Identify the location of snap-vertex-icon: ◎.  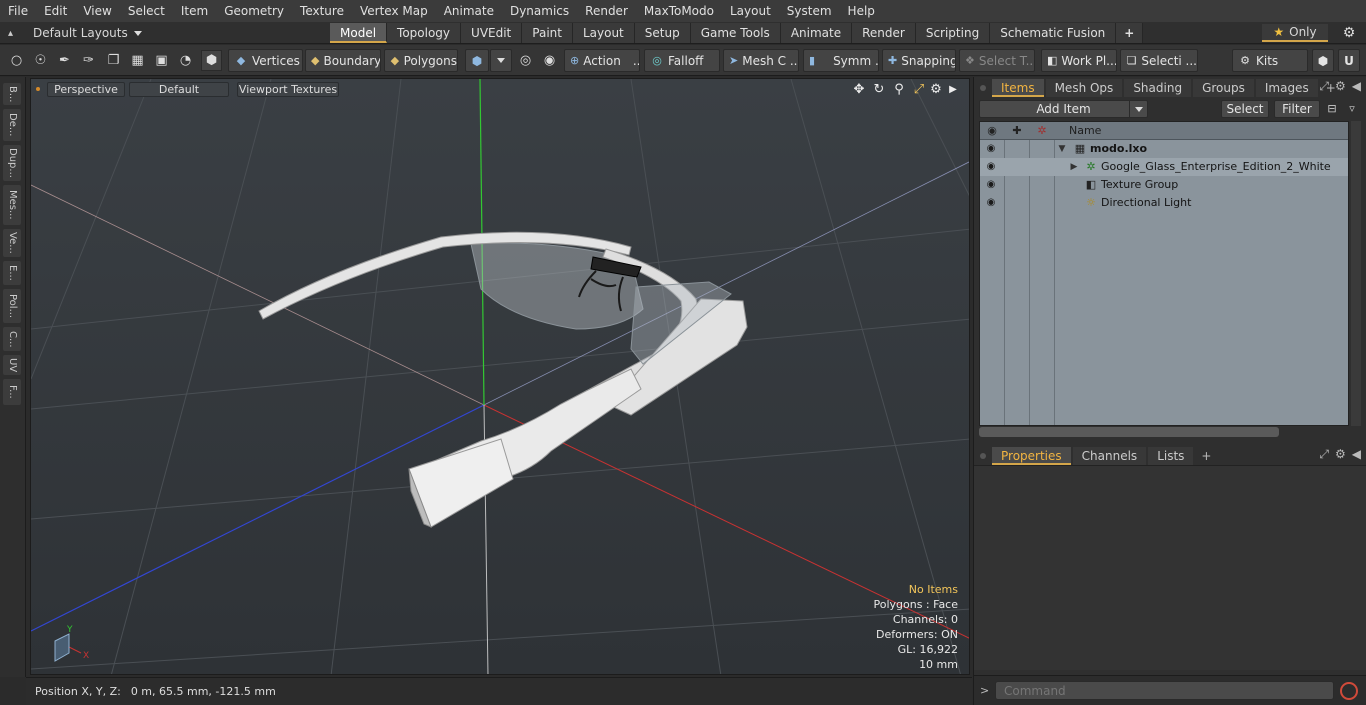
(525, 60).